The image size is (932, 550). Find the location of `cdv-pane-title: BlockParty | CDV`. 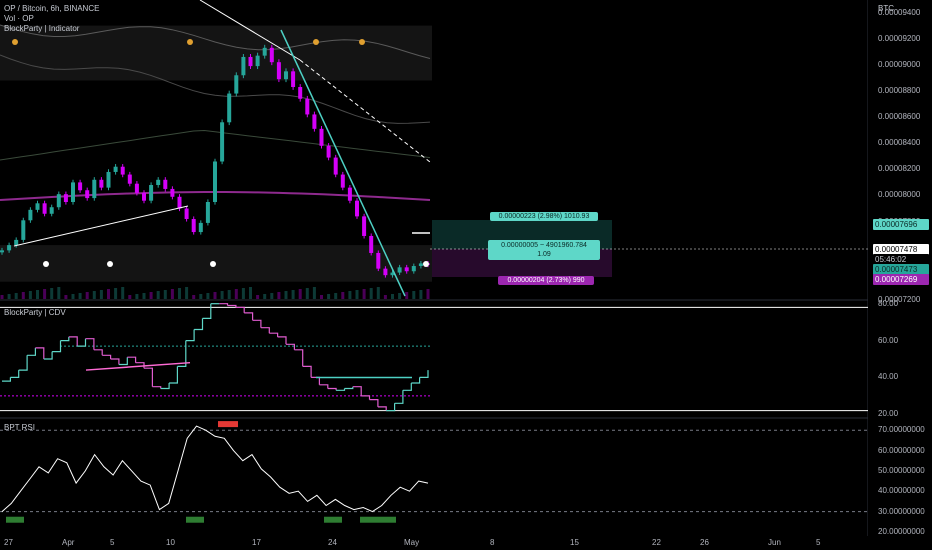

cdv-pane-title: BlockParty | CDV is located at coordinates (35, 312).